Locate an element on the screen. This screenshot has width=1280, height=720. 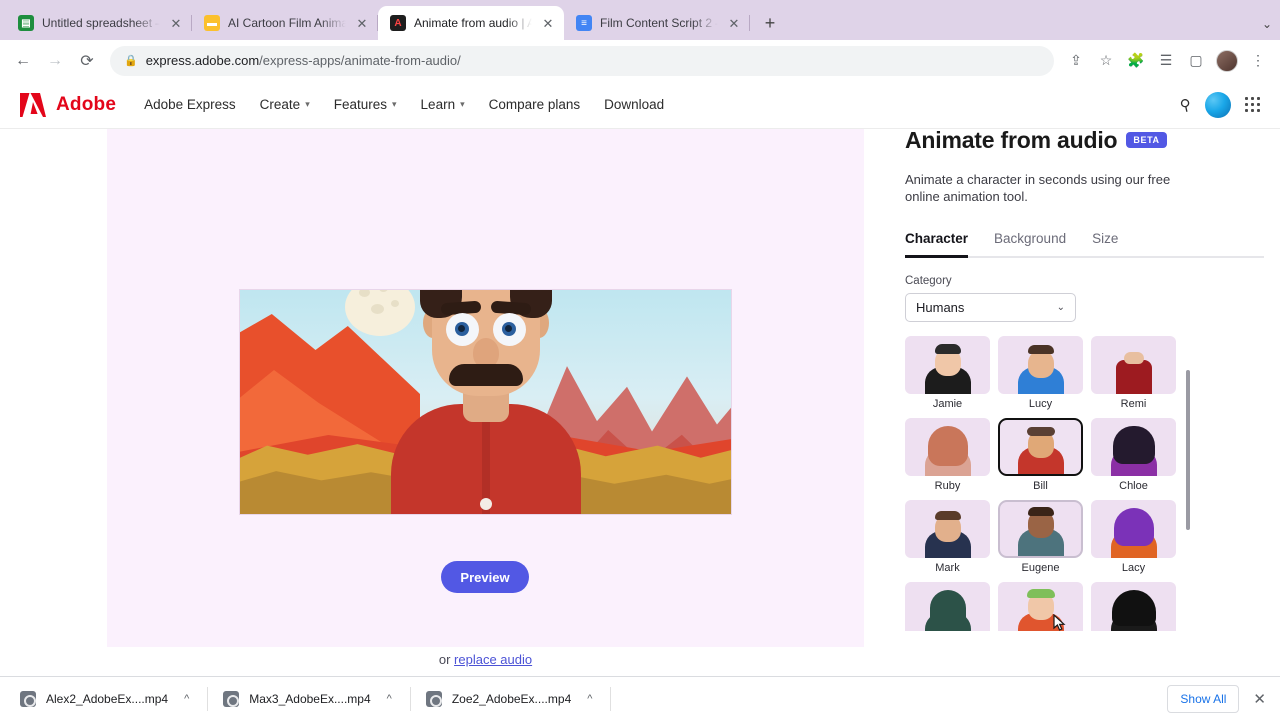
tab-size: Size is located at coordinates (1105, 243).